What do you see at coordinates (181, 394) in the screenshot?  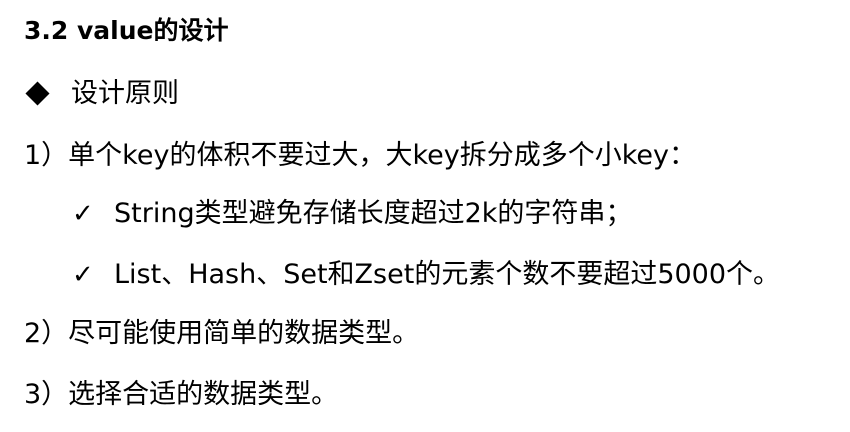 I see `numbered-item-3: 3）选择合适的数据类型。` at bounding box center [181, 394].